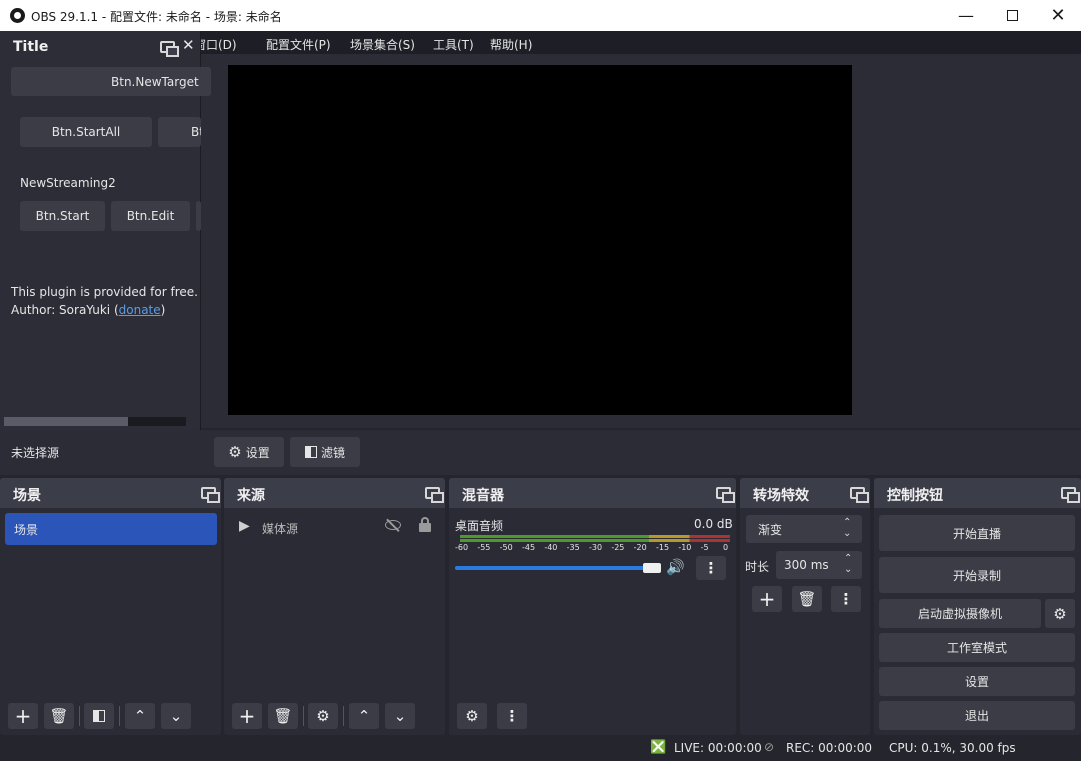 The image size is (1081, 761). What do you see at coordinates (31, 47) in the screenshot?
I see `dock-title: Title` at bounding box center [31, 47].